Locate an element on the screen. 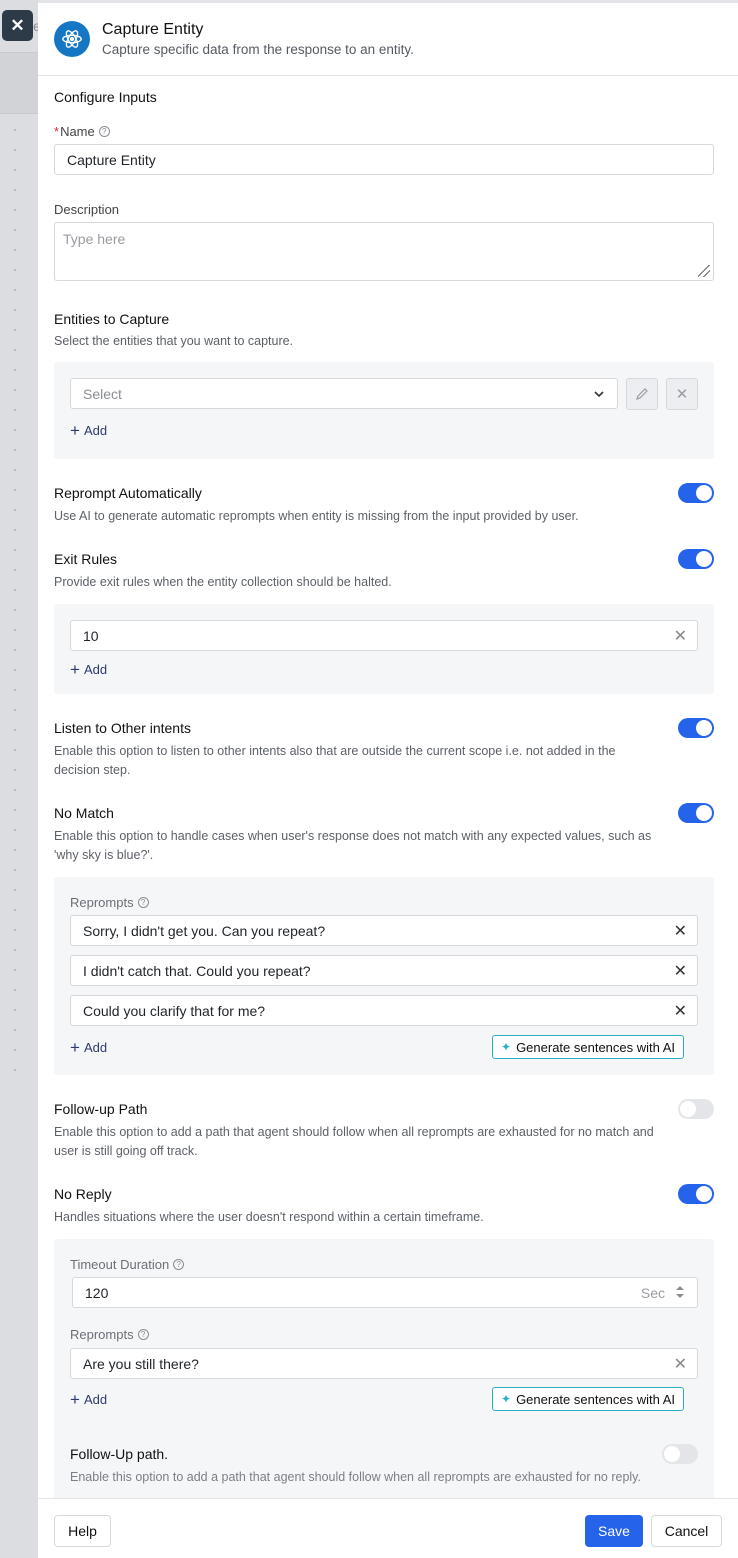 This screenshot has height=1558, width=738. add-entity-label: Add is located at coordinates (95, 430).